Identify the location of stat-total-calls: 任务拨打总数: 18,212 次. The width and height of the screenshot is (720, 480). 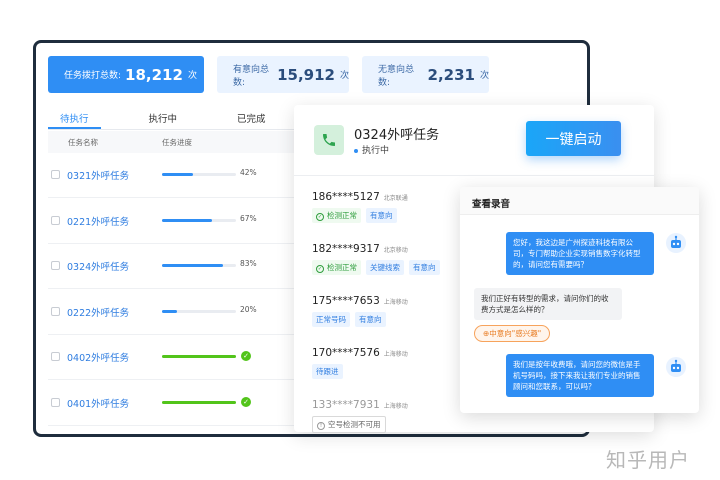
(126, 74).